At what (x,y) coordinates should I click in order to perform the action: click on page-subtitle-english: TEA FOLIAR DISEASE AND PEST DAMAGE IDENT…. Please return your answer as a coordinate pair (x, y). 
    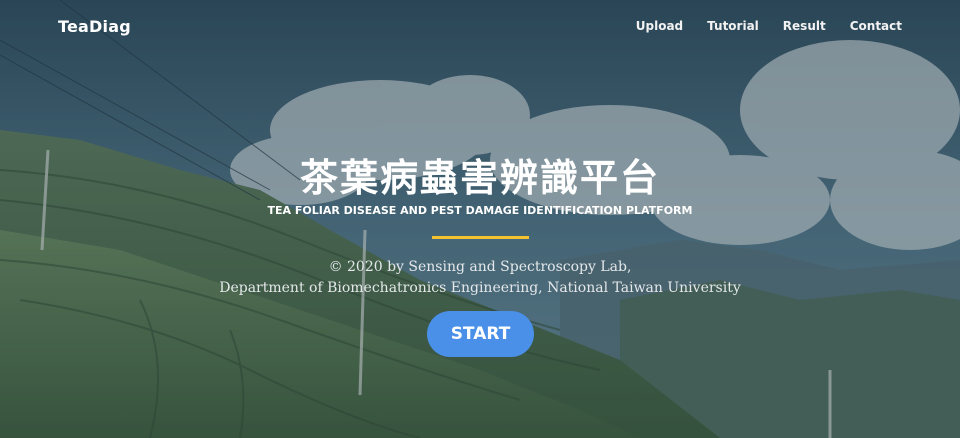
    Looking at the image, I should click on (480, 210).